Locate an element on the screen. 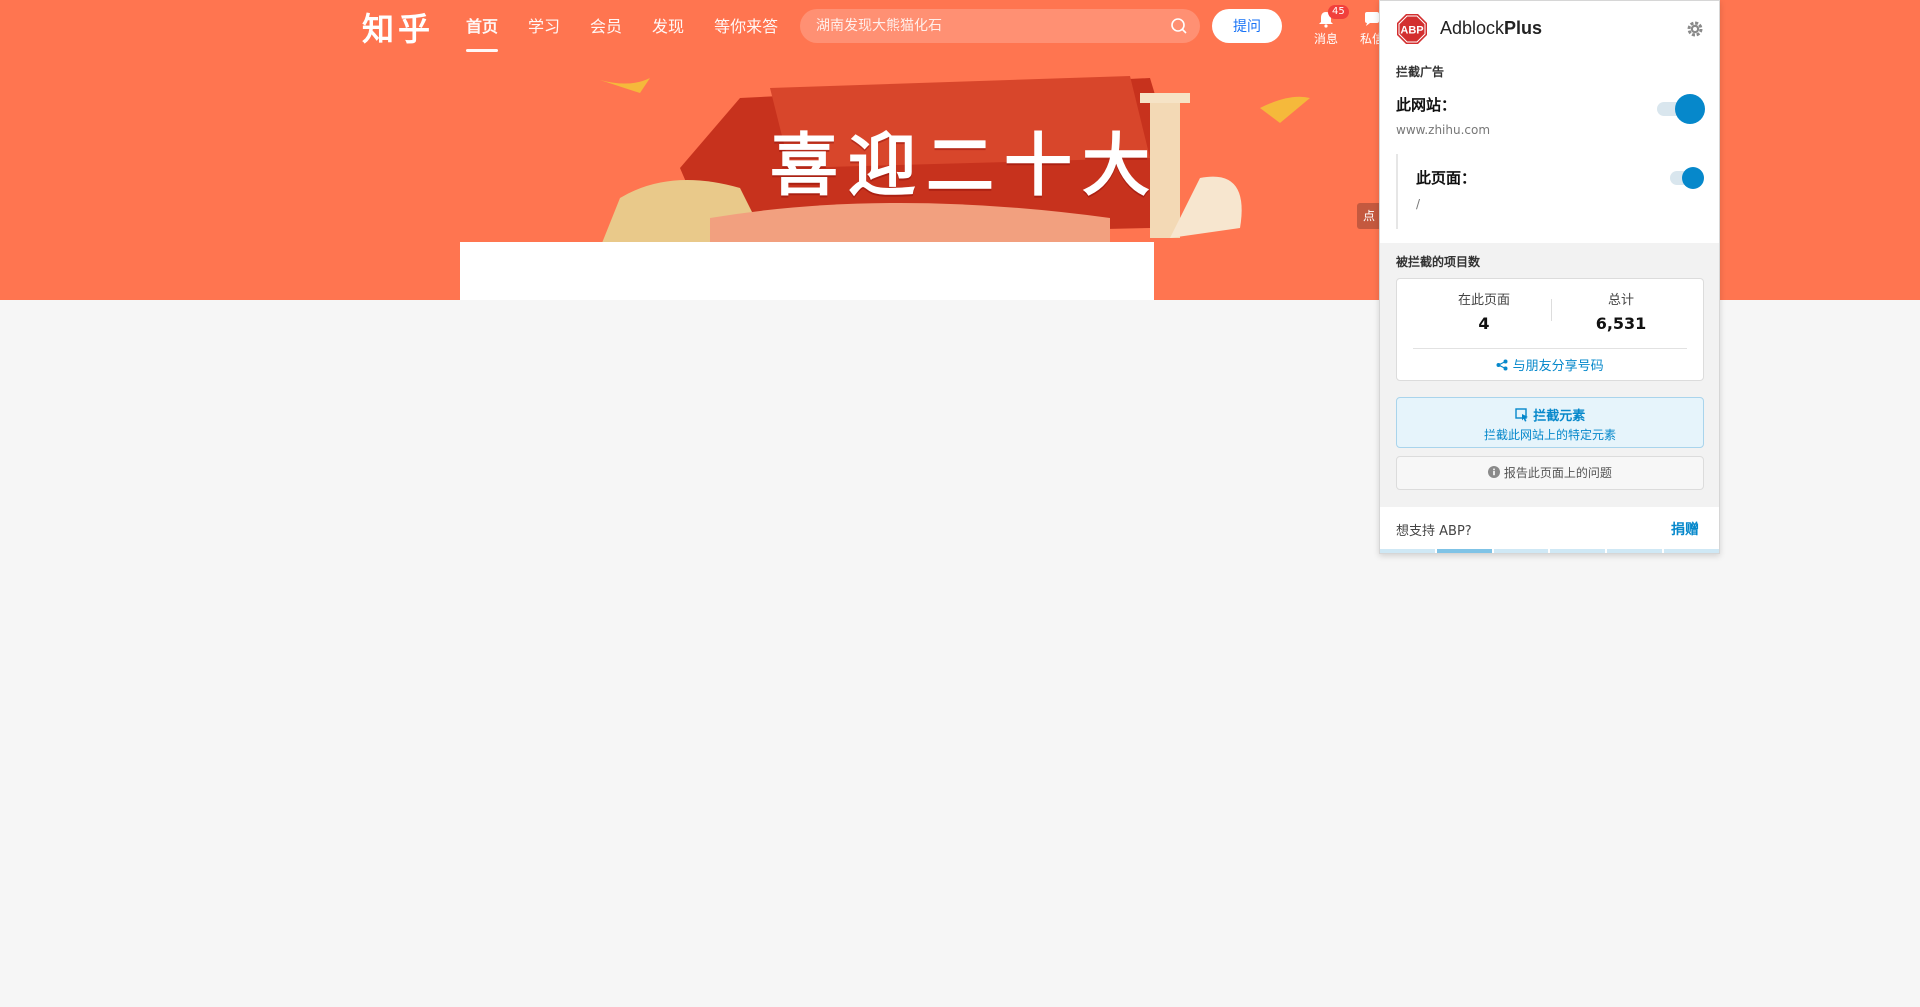 The image size is (1920, 1007). abp-brand-bold: Plus is located at coordinates (1523, 28).